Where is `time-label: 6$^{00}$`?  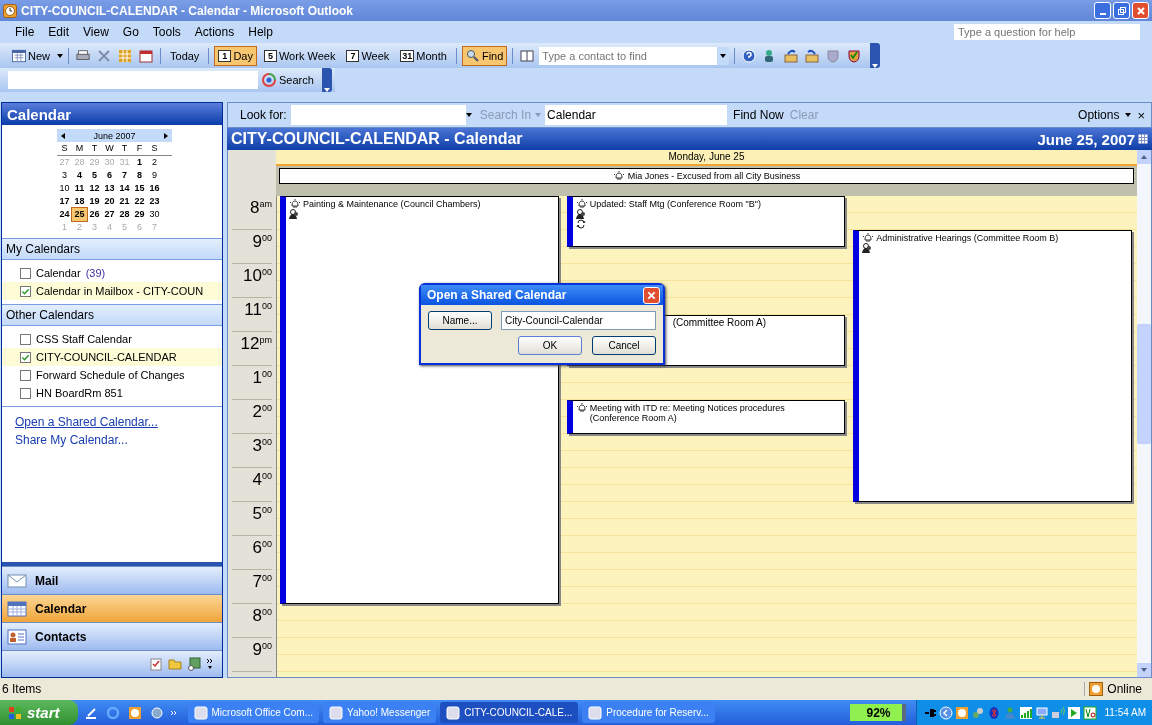
time-label: 6$^{00}$ is located at coordinates (262, 548).